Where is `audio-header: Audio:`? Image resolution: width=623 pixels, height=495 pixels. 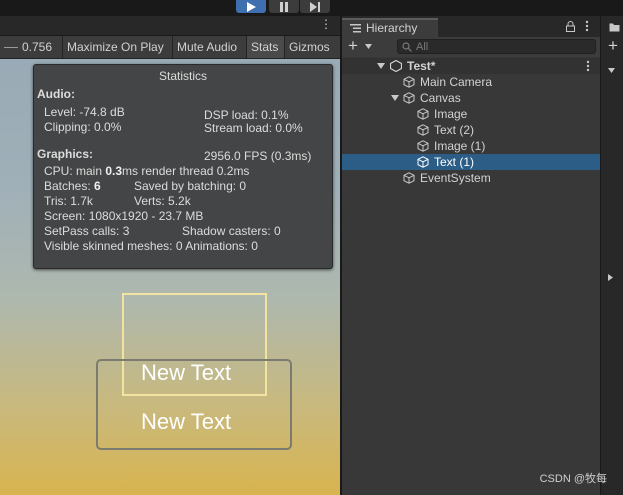
audio-header: Audio: is located at coordinates (56, 94).